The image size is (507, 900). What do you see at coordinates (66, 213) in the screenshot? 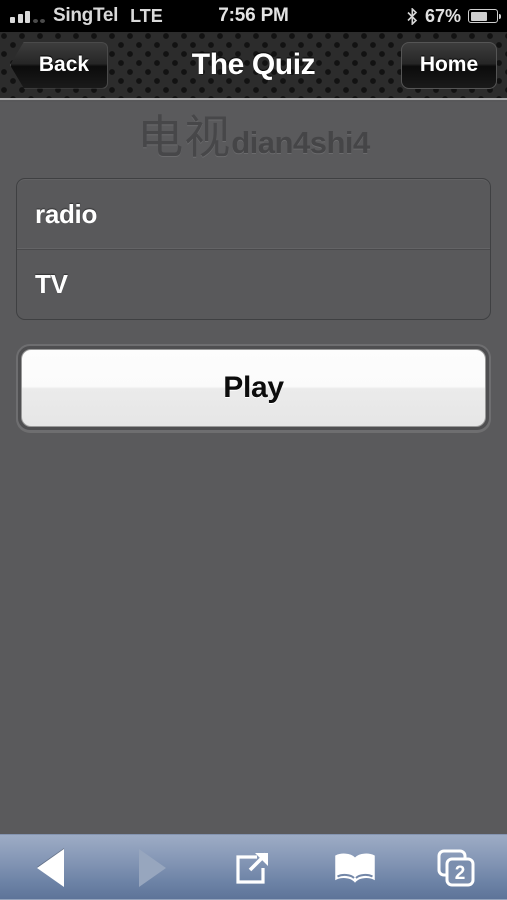
I see `option-label: radio` at bounding box center [66, 213].